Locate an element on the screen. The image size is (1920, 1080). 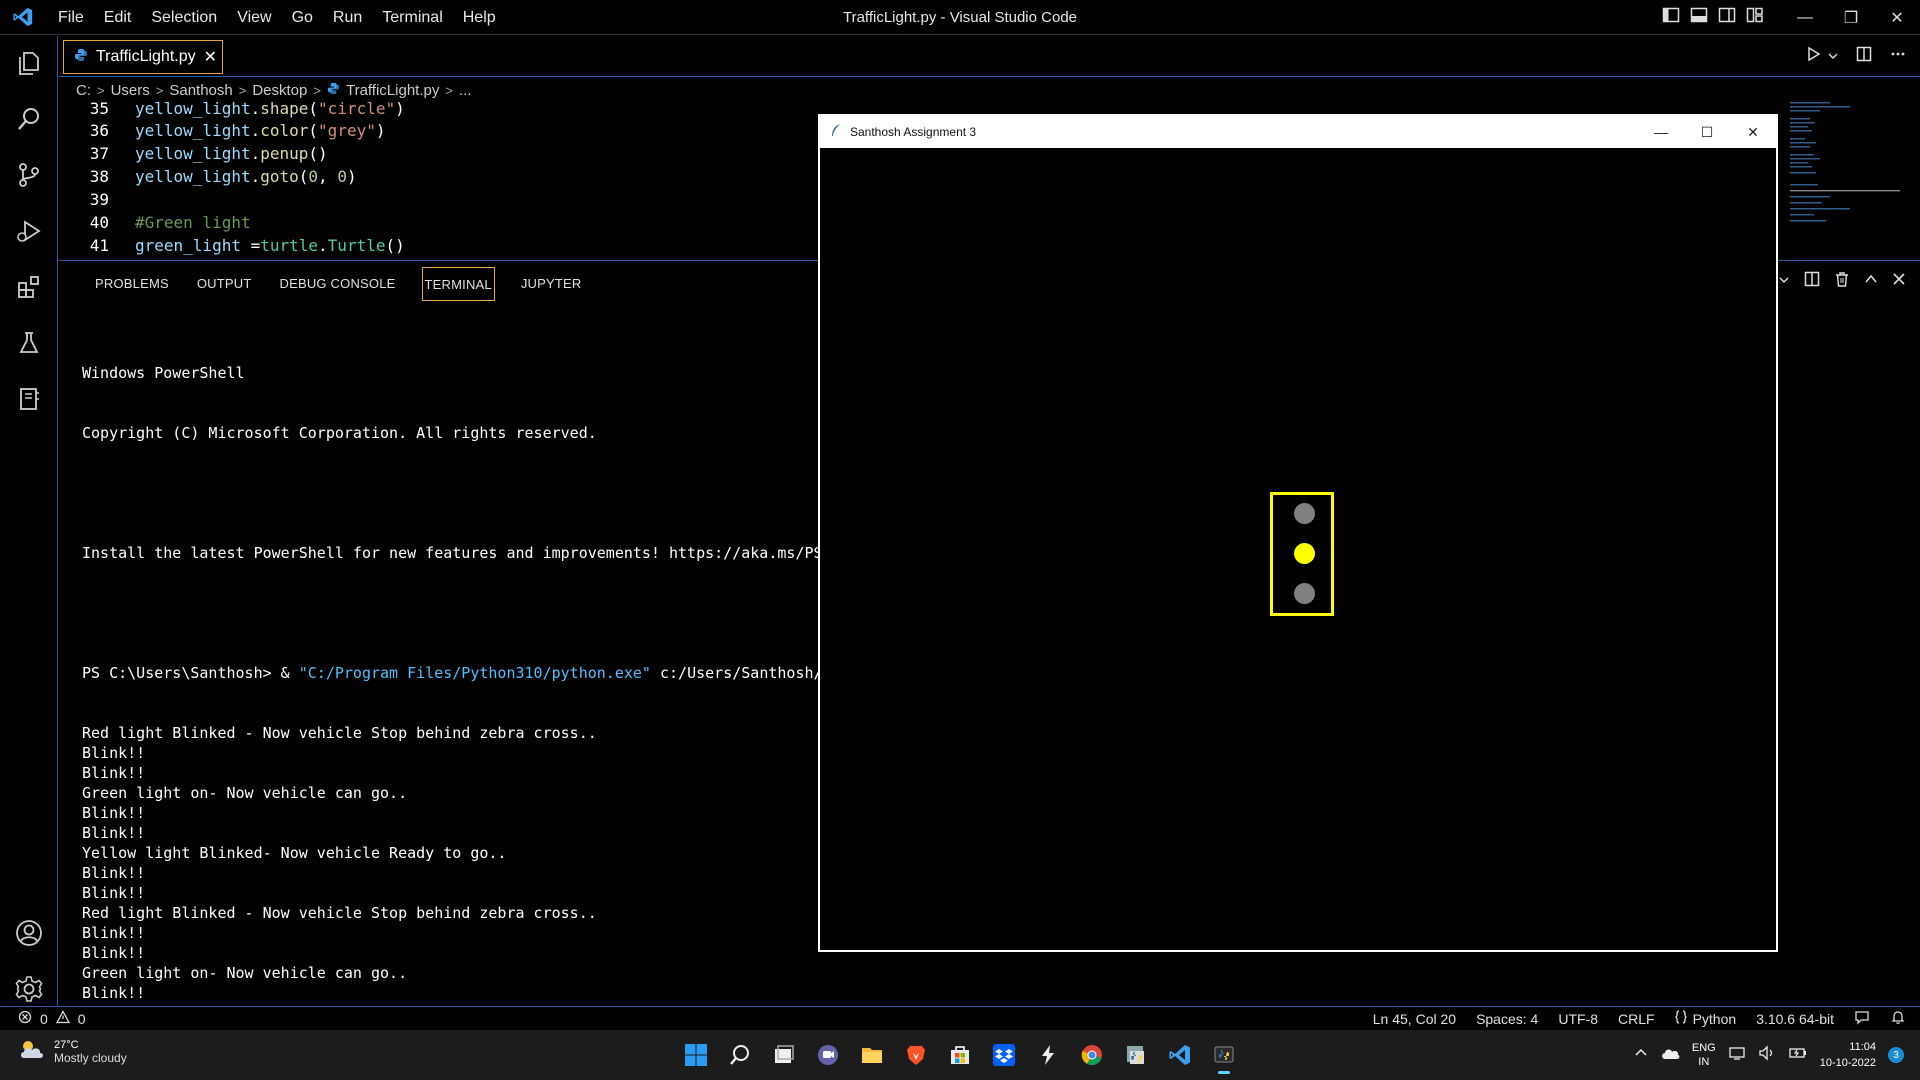
maximize-panel-icon is located at coordinates (1871, 281).